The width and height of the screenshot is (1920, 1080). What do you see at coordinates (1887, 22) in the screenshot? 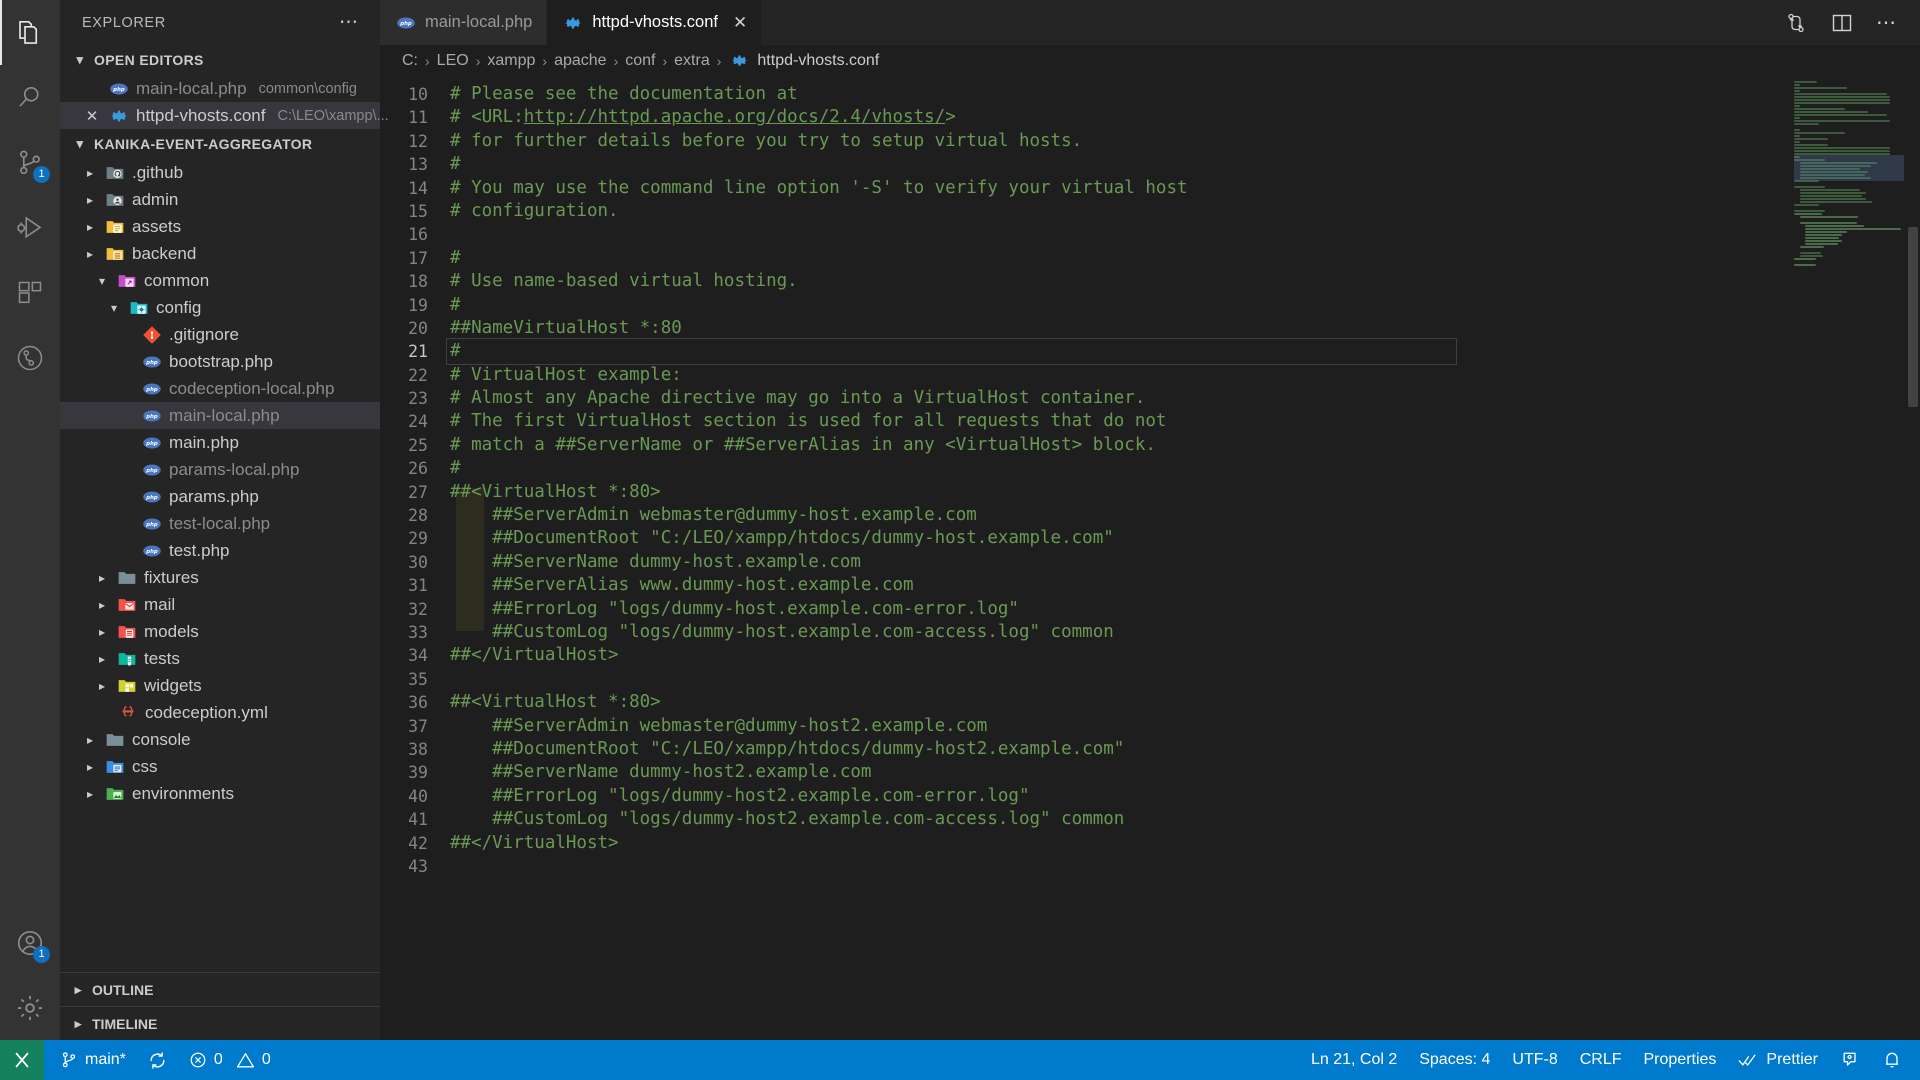
I see `more-actions-icon: ⋯` at bounding box center [1887, 22].